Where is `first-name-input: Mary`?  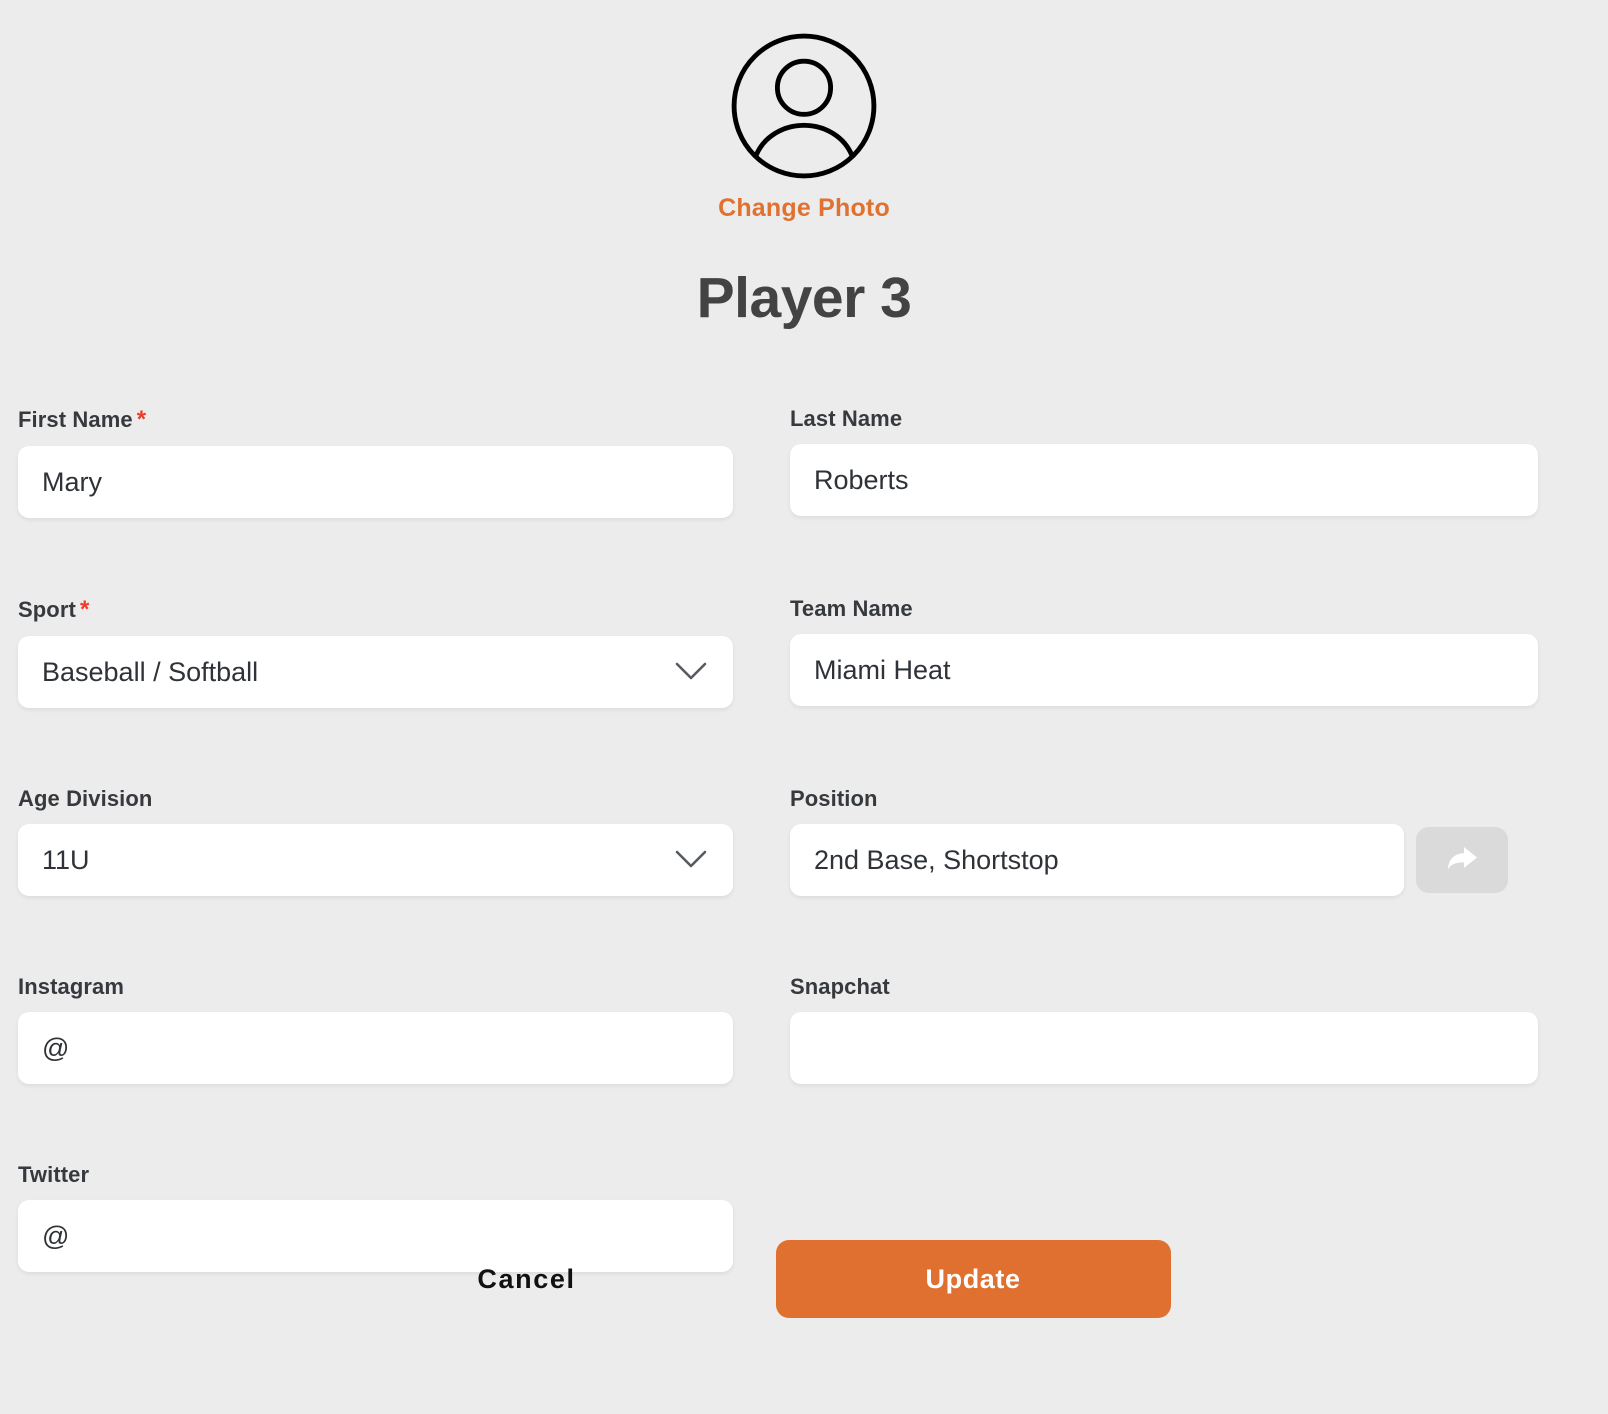 first-name-input: Mary is located at coordinates (375, 482).